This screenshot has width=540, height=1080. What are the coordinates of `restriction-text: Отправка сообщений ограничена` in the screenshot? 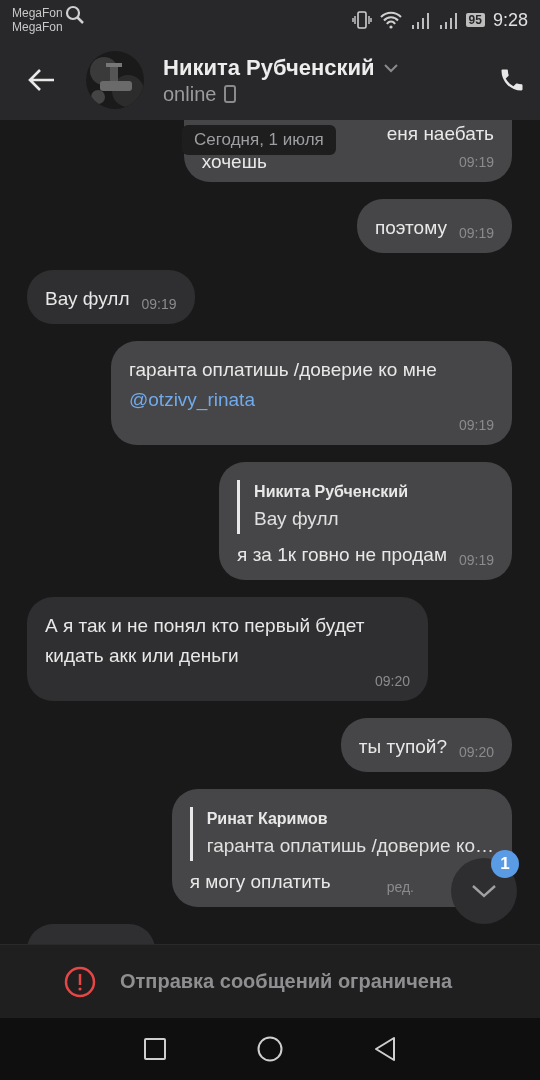 It's located at (286, 981).